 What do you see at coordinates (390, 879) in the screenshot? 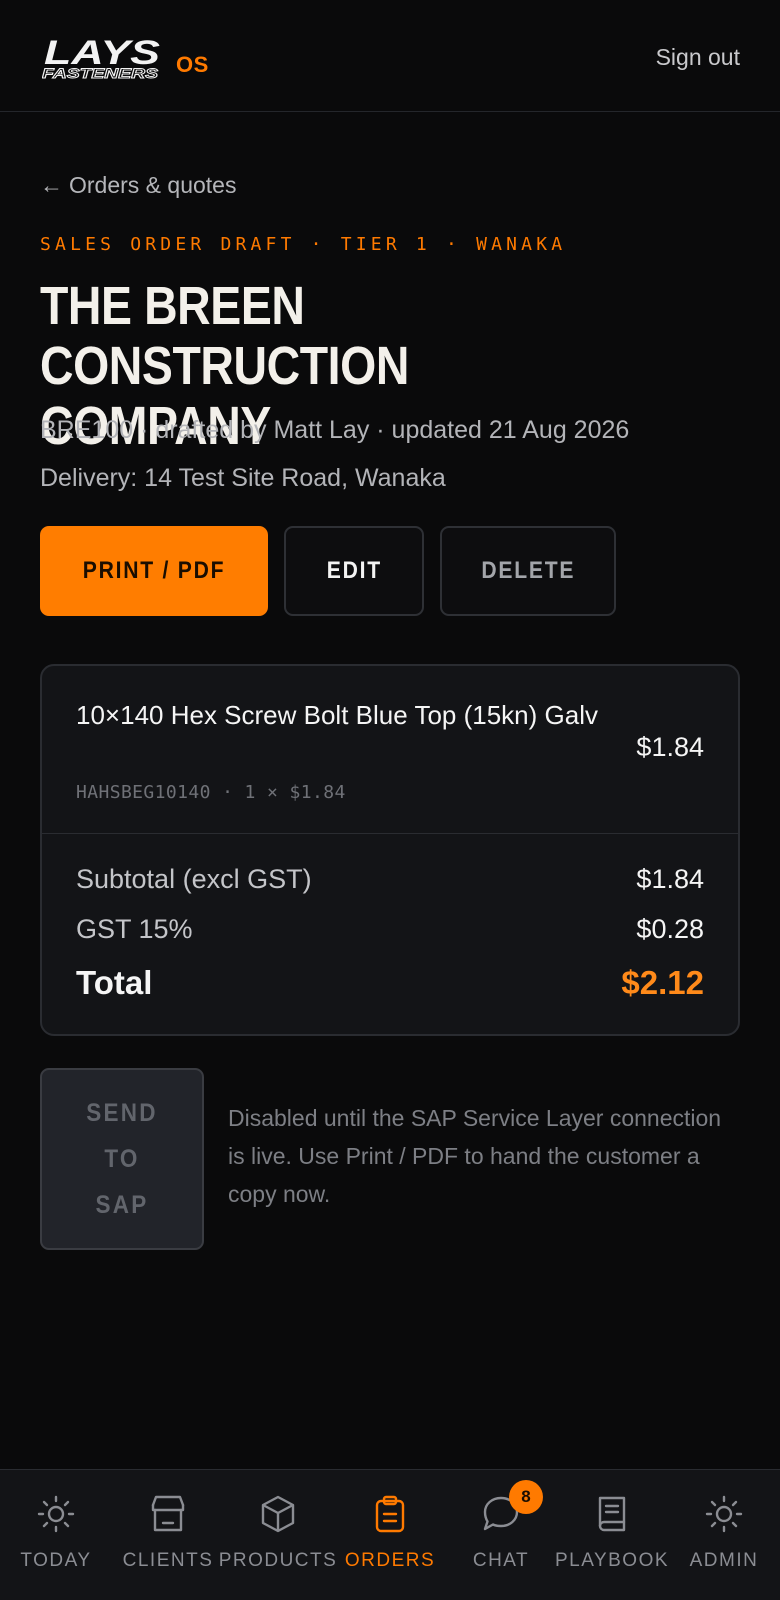
I see `subtotal-row: Subtotal (excl GST) $1.84` at bounding box center [390, 879].